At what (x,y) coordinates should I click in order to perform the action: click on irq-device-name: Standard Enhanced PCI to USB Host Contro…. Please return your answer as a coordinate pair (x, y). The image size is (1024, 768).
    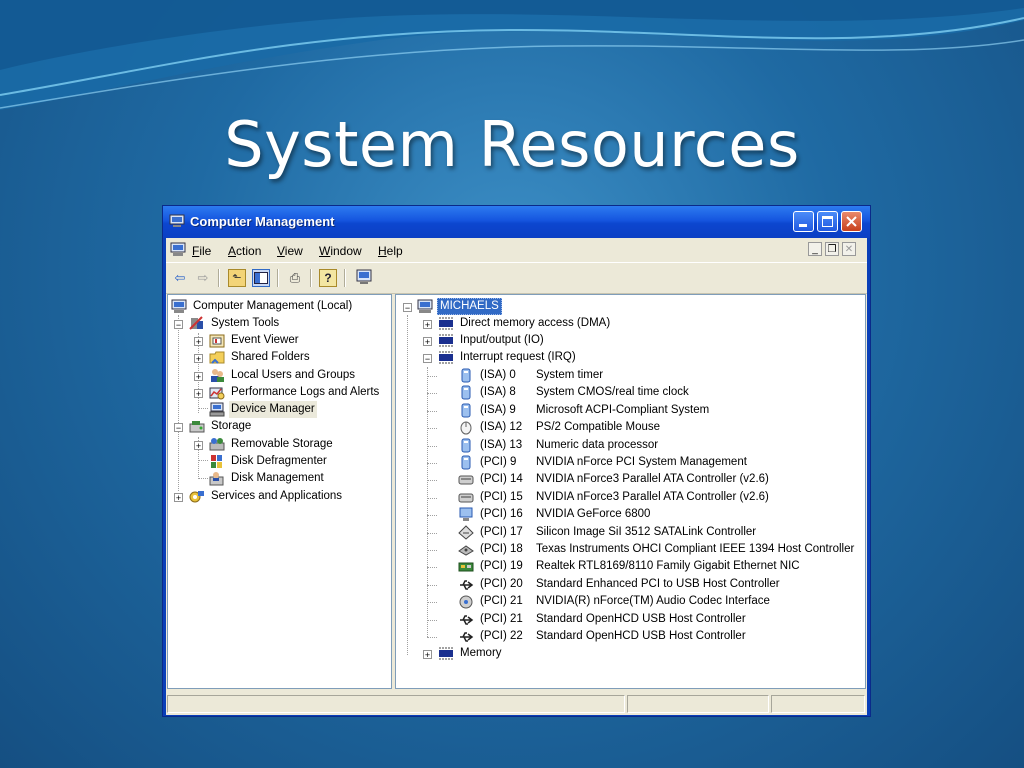
    Looking at the image, I should click on (658, 583).